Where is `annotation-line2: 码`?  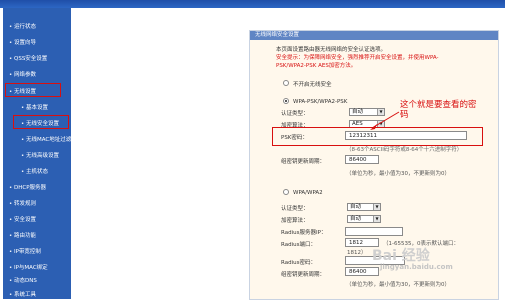 annotation-line2: 码 is located at coordinates (404, 115).